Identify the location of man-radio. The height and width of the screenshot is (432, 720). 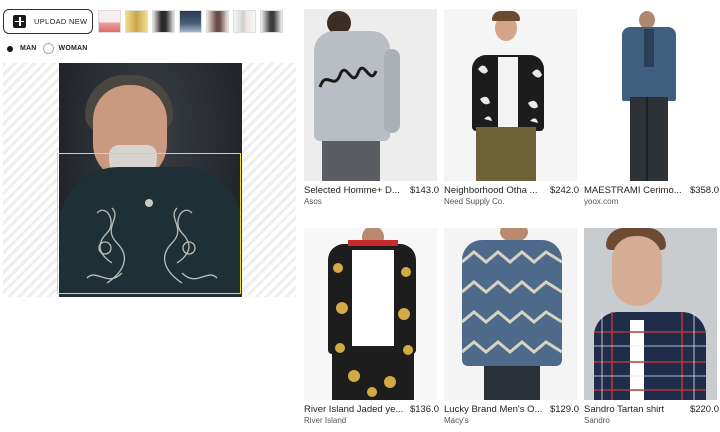
(9, 48).